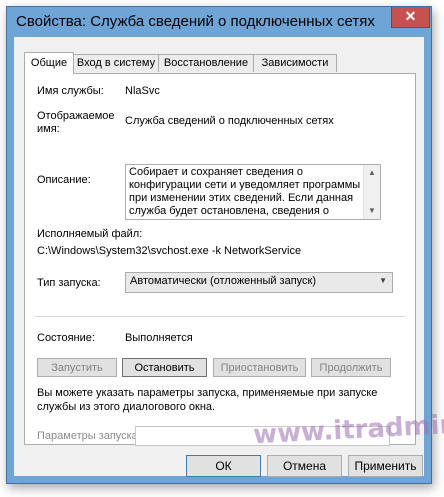  I want to click on description-label: Описание:, so click(64, 180).